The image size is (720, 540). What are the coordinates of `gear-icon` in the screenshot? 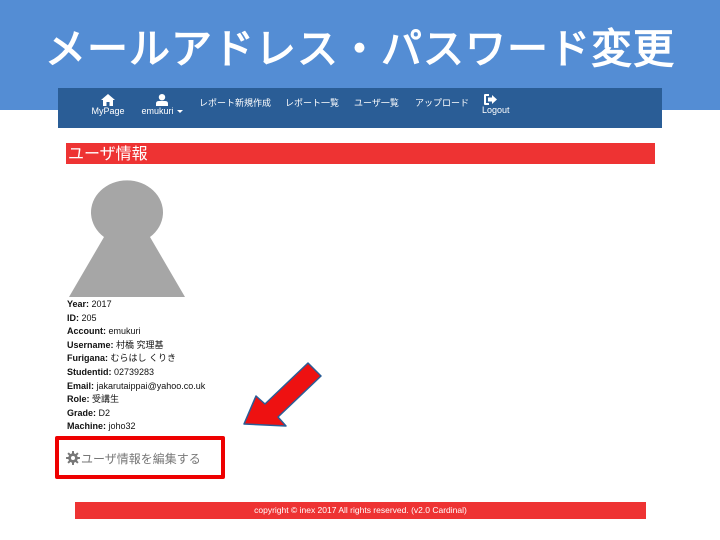 It's located at (73, 458).